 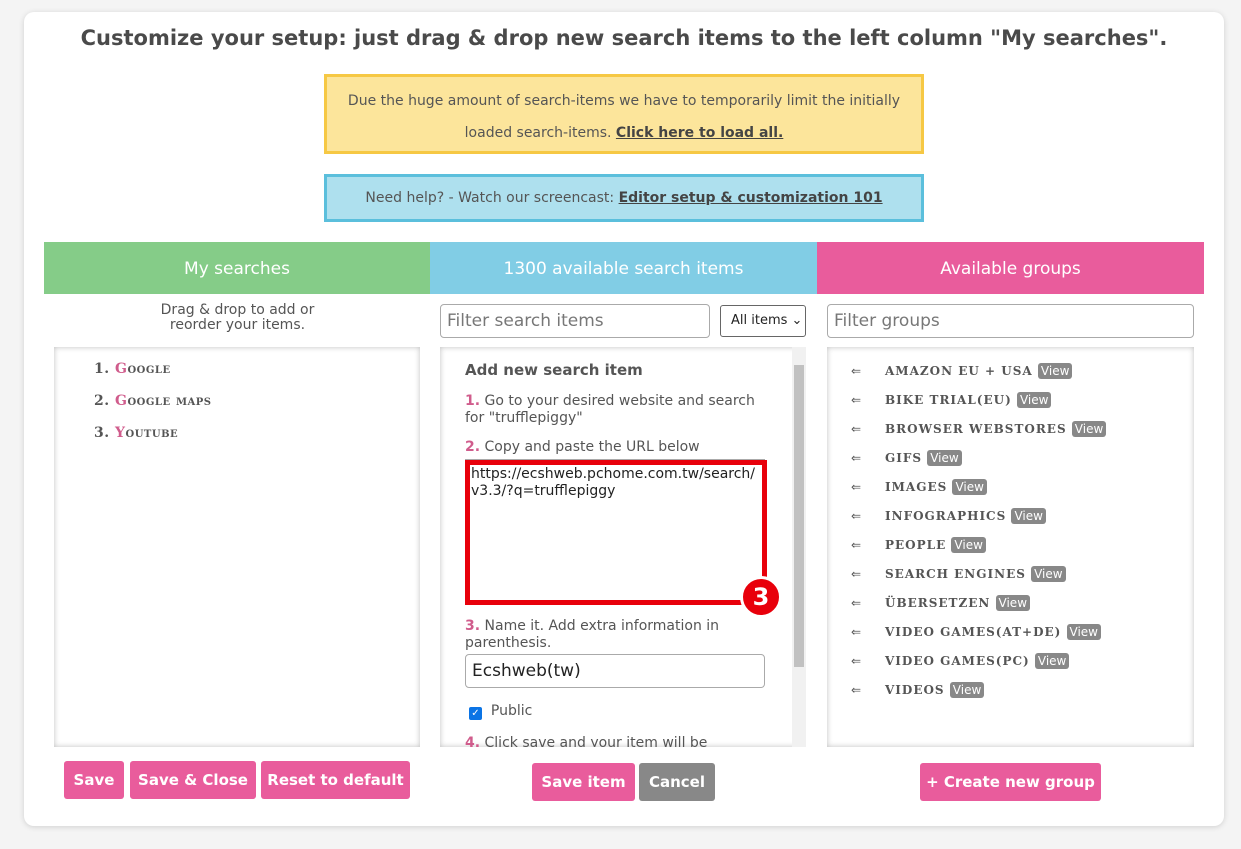 I want to click on group-name: People, so click(x=916, y=545).